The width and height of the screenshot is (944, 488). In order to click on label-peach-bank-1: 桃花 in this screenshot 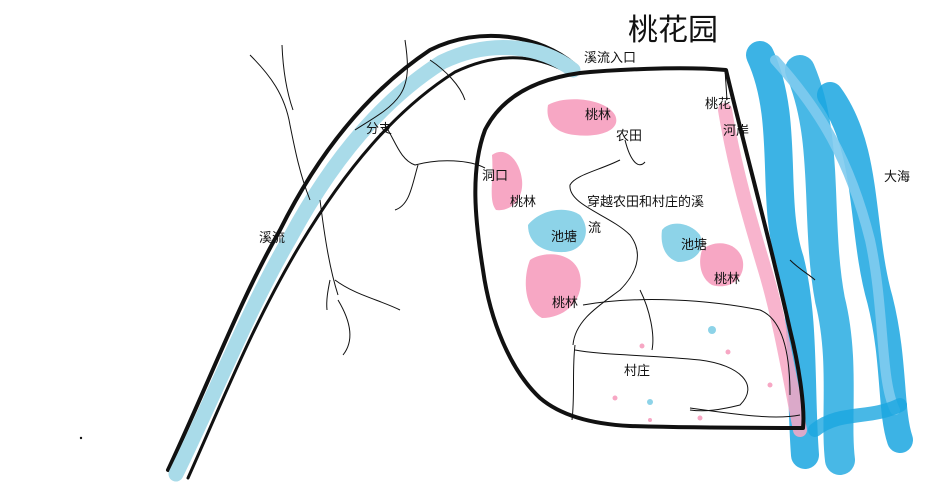, I will do `click(718, 104)`.